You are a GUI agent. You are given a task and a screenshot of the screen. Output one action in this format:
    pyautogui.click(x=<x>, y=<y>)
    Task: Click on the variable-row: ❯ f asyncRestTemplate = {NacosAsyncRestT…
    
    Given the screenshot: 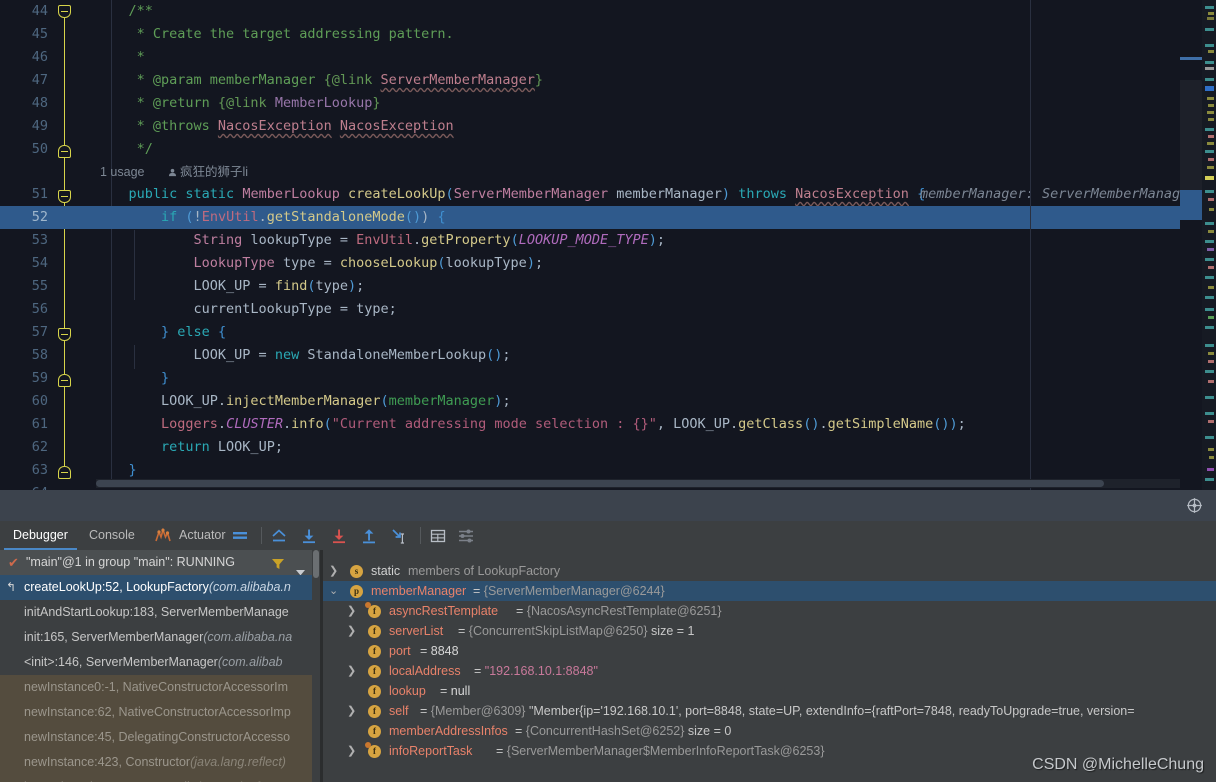 What is the action you would take?
    pyautogui.click(x=769, y=611)
    